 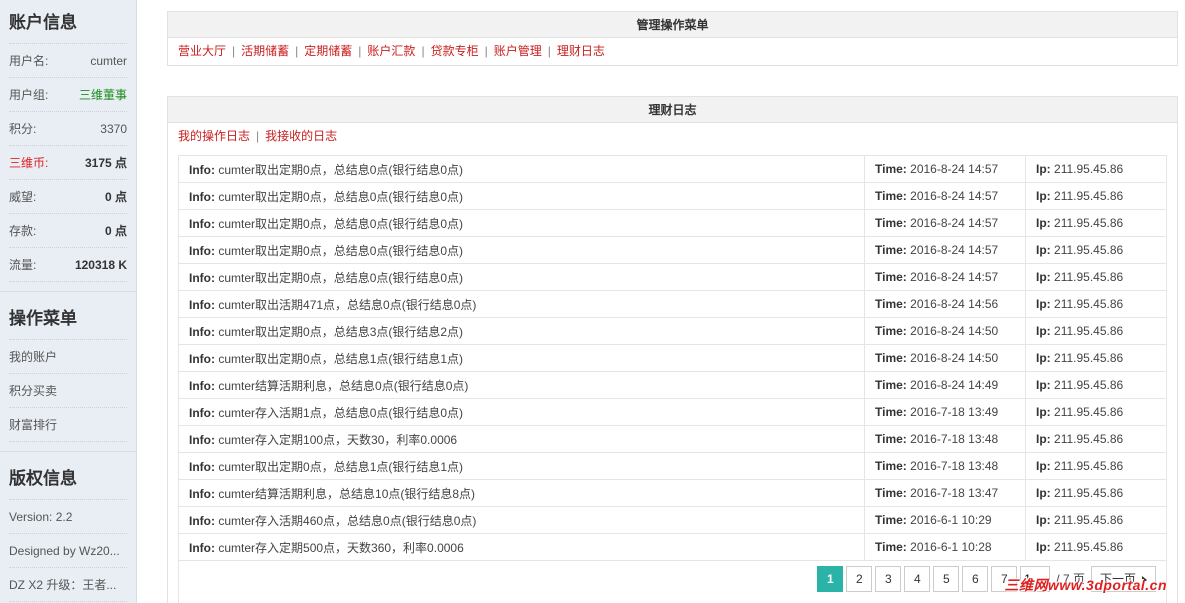 I want to click on account-row-points: 积分: 3370, so click(x=68, y=129).